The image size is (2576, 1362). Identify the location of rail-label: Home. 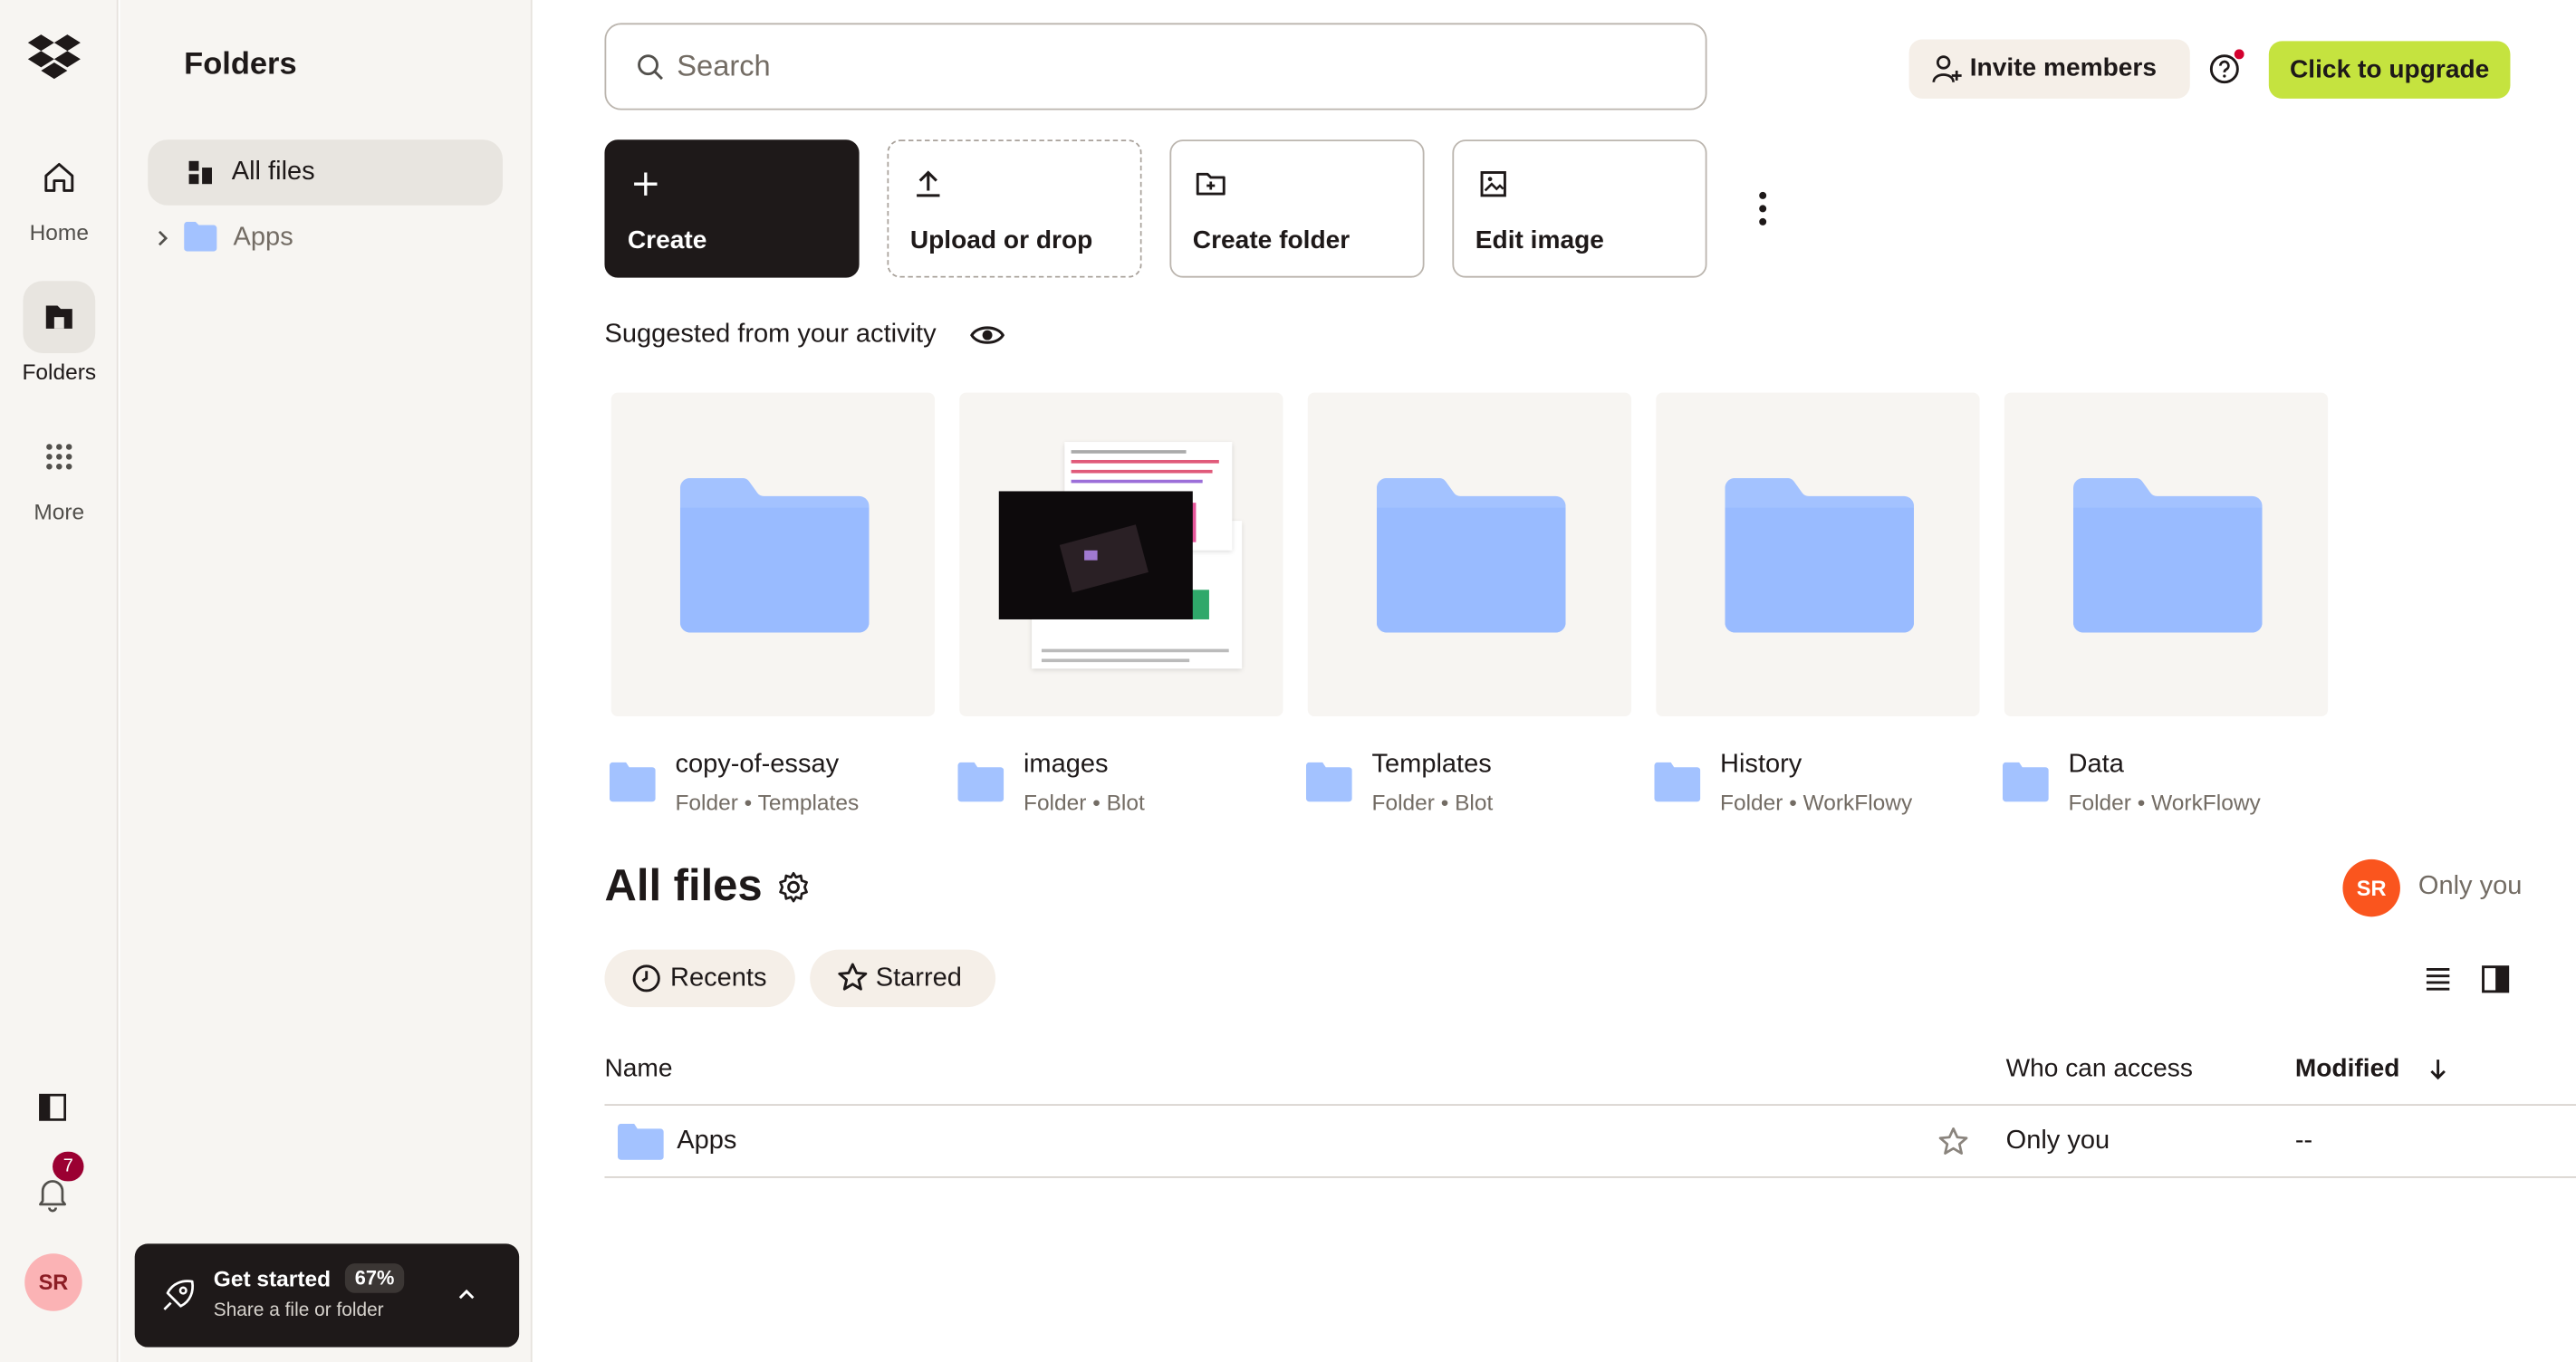
(59, 232).